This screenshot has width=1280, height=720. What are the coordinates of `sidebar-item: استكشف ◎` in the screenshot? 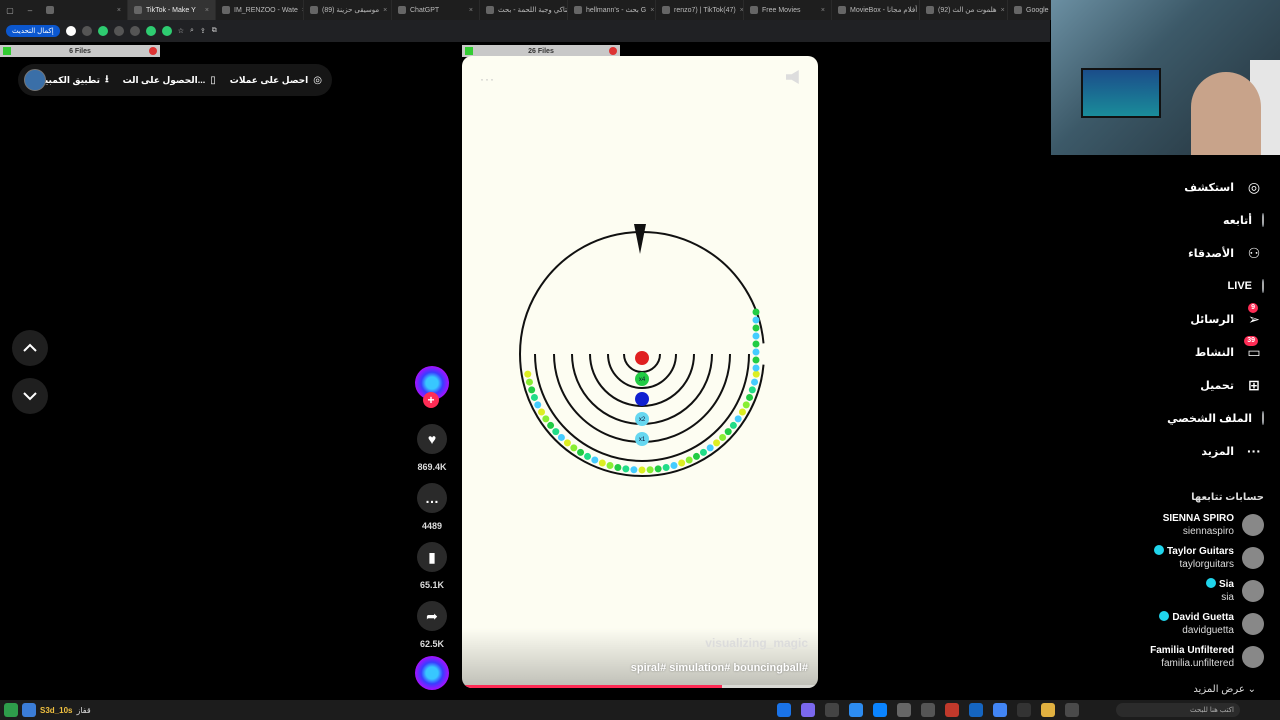 It's located at (1224, 187).